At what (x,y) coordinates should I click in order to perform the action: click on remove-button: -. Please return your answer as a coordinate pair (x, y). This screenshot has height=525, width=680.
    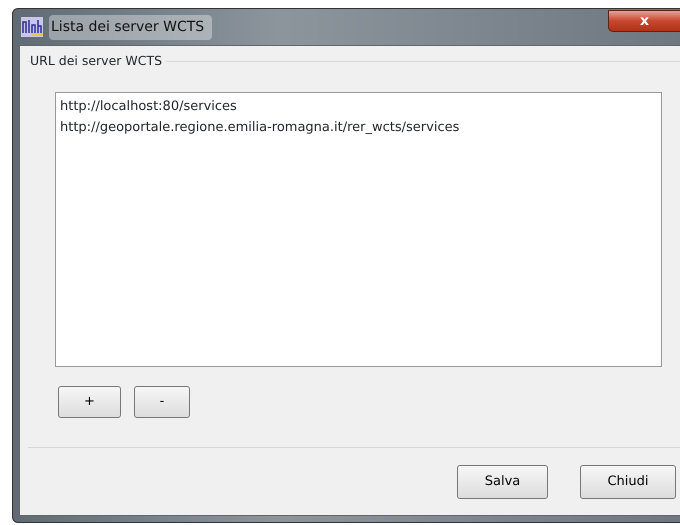
    Looking at the image, I should click on (162, 402).